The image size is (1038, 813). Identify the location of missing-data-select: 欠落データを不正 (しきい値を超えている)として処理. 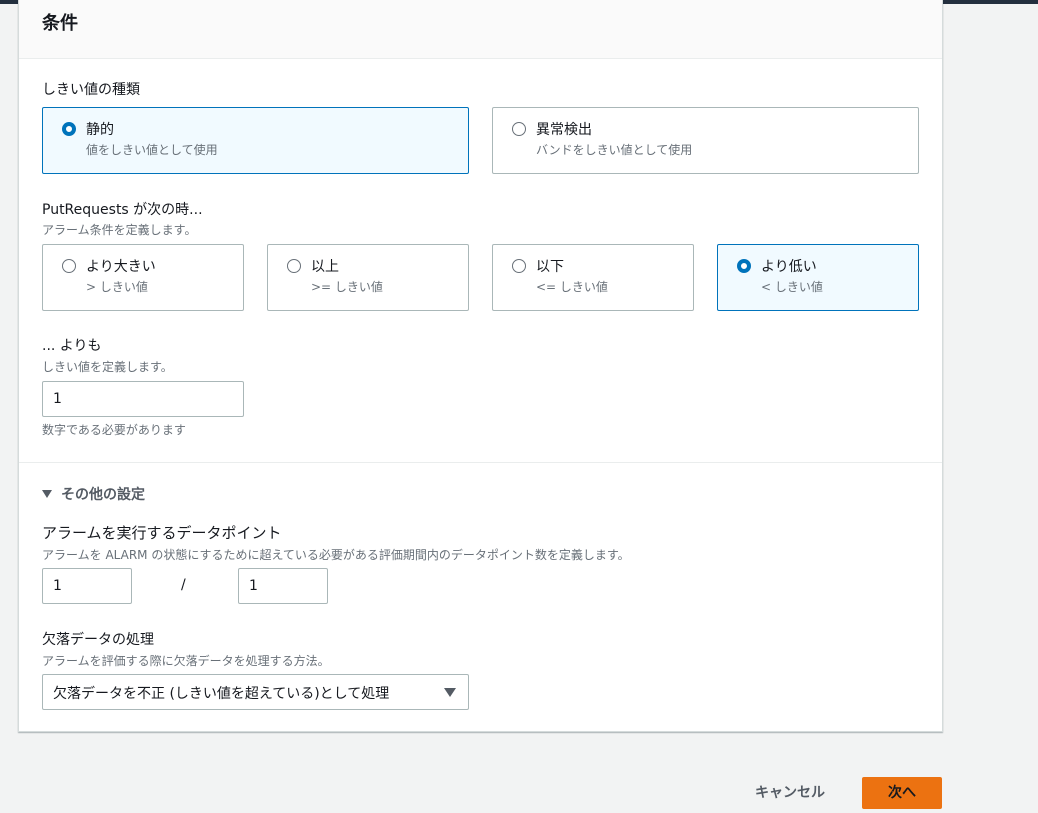
(255, 692).